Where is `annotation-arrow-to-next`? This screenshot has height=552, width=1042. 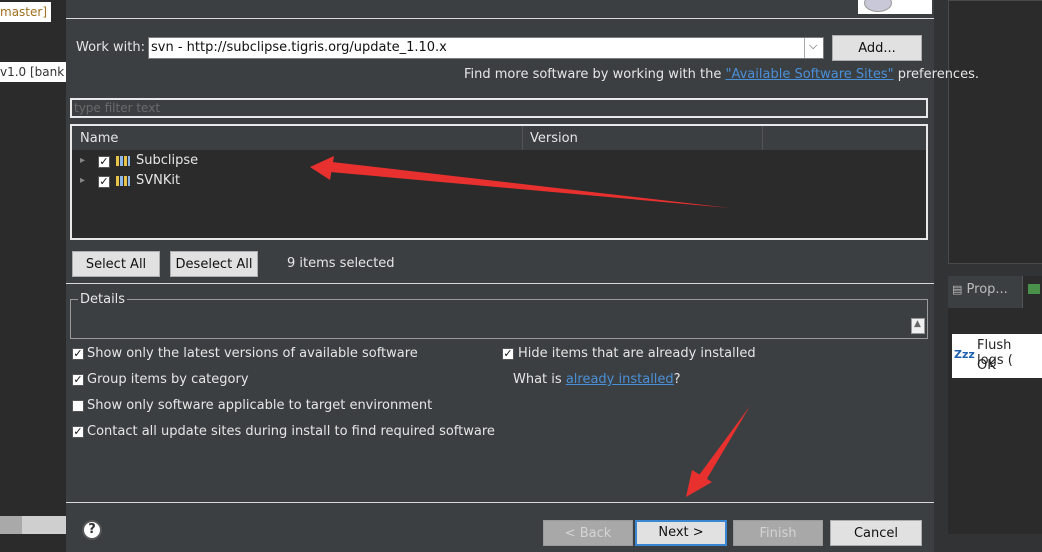 annotation-arrow-to-next is located at coordinates (718, 451).